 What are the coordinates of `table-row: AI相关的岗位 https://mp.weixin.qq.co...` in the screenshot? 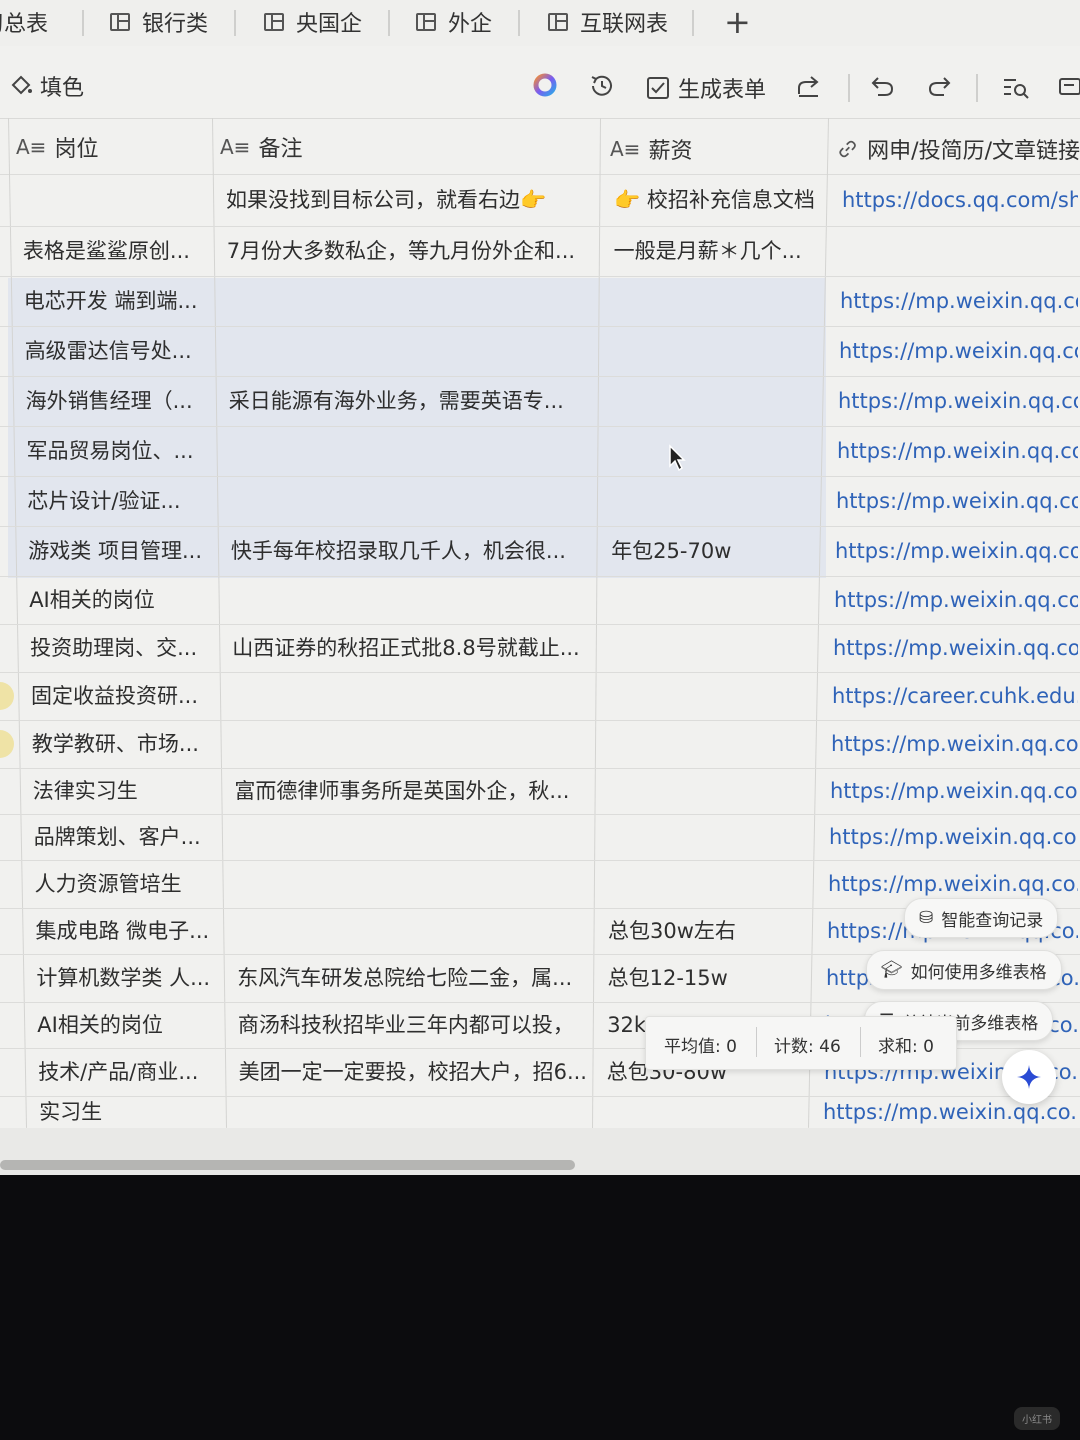 It's located at (540, 600).